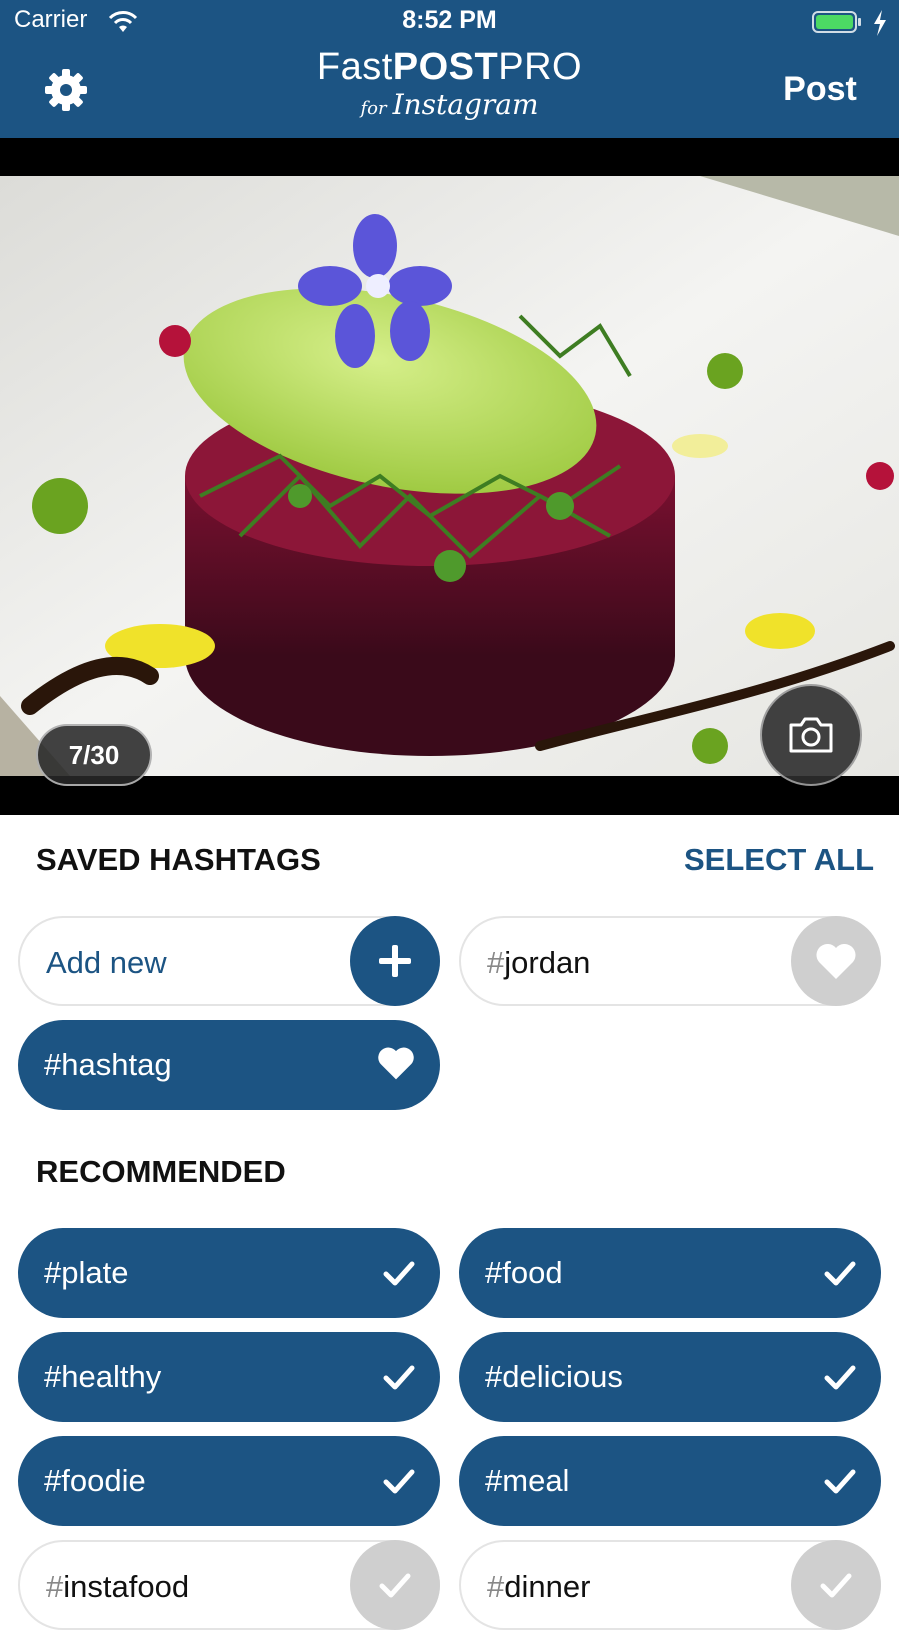  I want to click on hashtag-label: #instafood, so click(118, 1586).